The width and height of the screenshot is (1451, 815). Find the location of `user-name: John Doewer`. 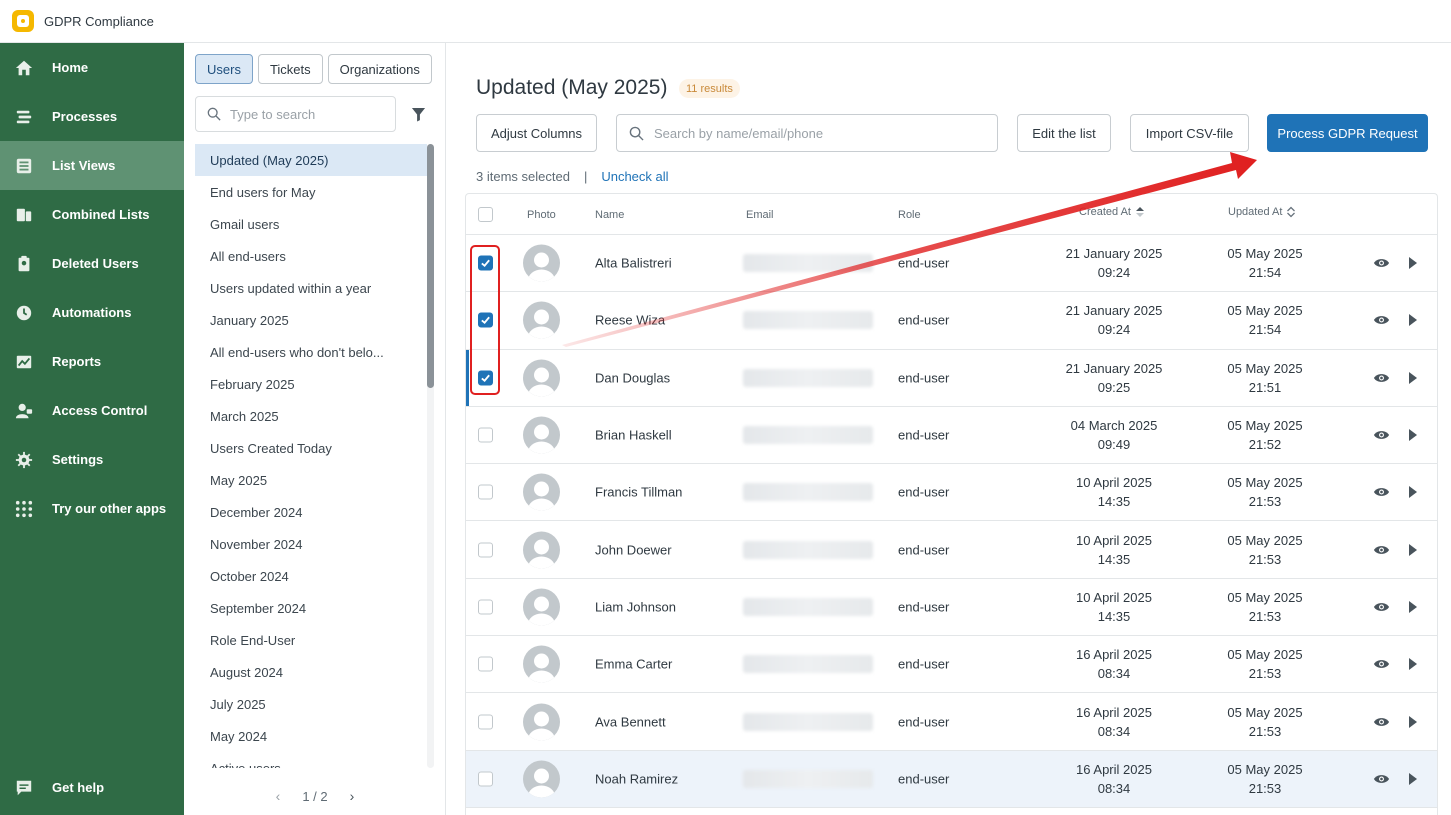

user-name: John Doewer is located at coordinates (633, 549).